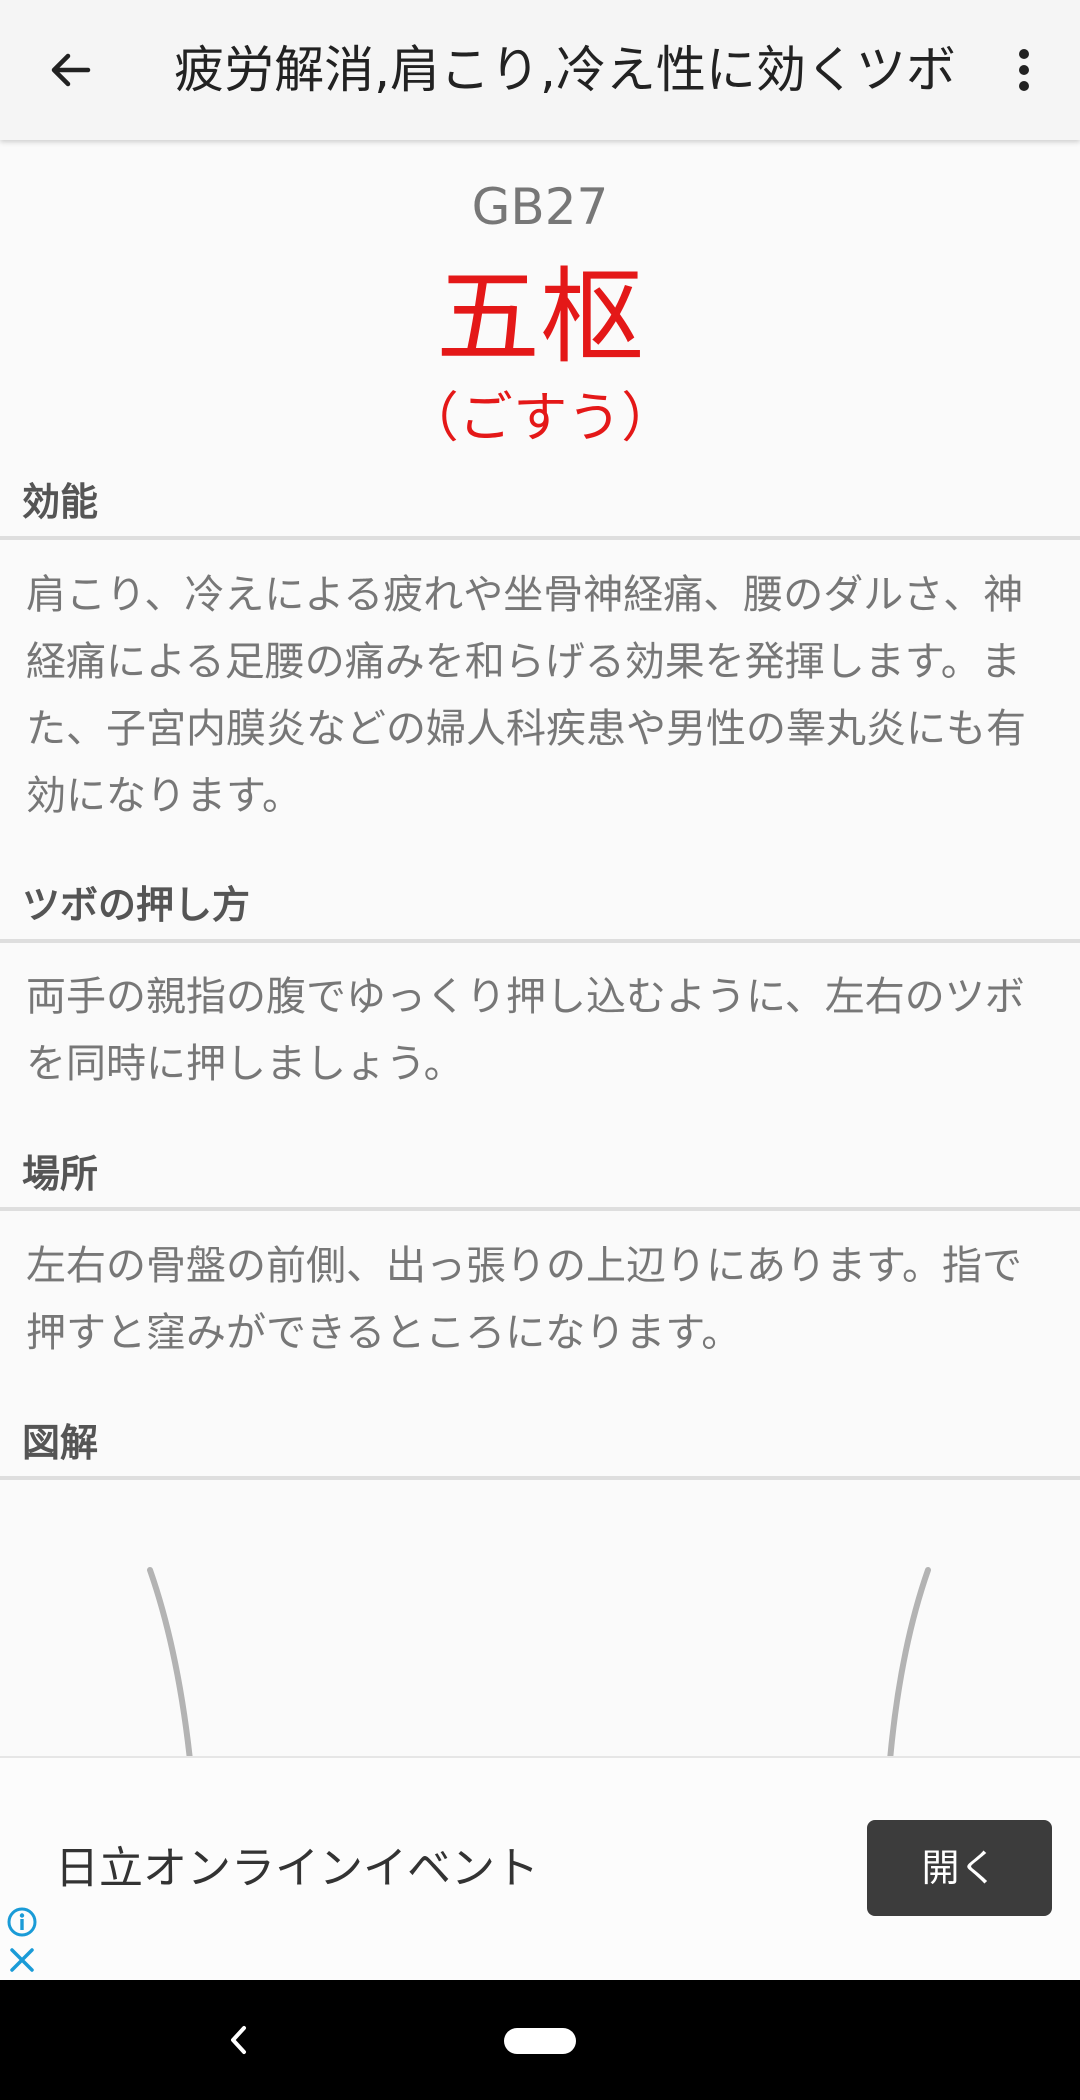 This screenshot has height=2100, width=1080. Describe the element at coordinates (22, 1960) in the screenshot. I see `close-icon` at that location.